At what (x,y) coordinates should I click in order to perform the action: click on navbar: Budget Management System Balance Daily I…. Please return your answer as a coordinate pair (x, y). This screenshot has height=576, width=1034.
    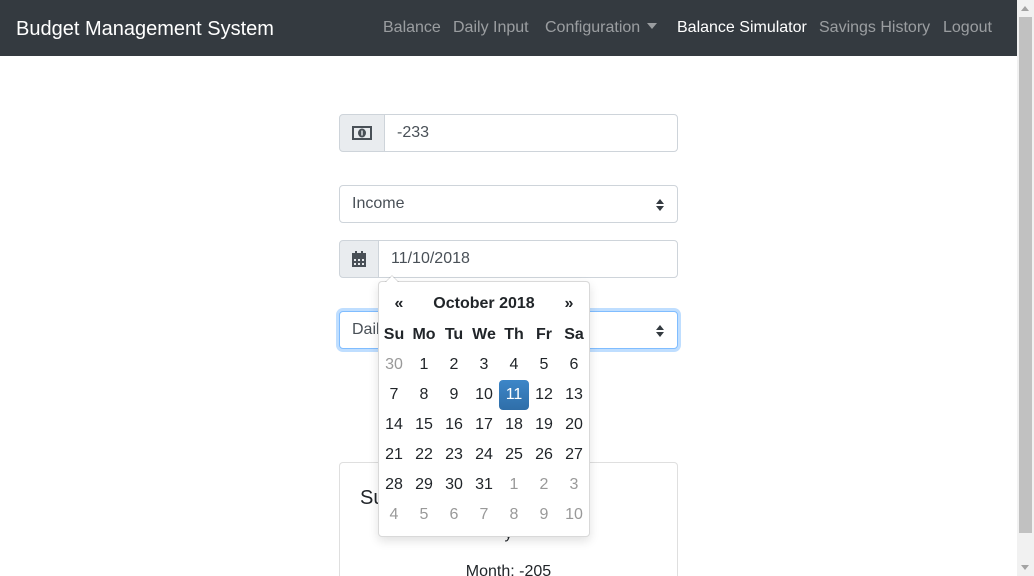
    Looking at the image, I should click on (508, 28).